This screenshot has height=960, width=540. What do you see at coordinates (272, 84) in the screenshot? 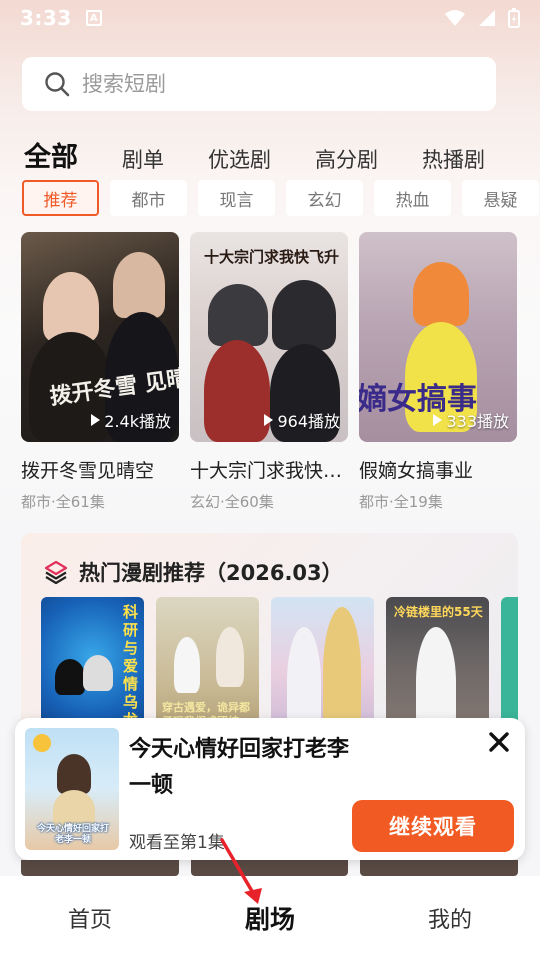
I see `search-input` at bounding box center [272, 84].